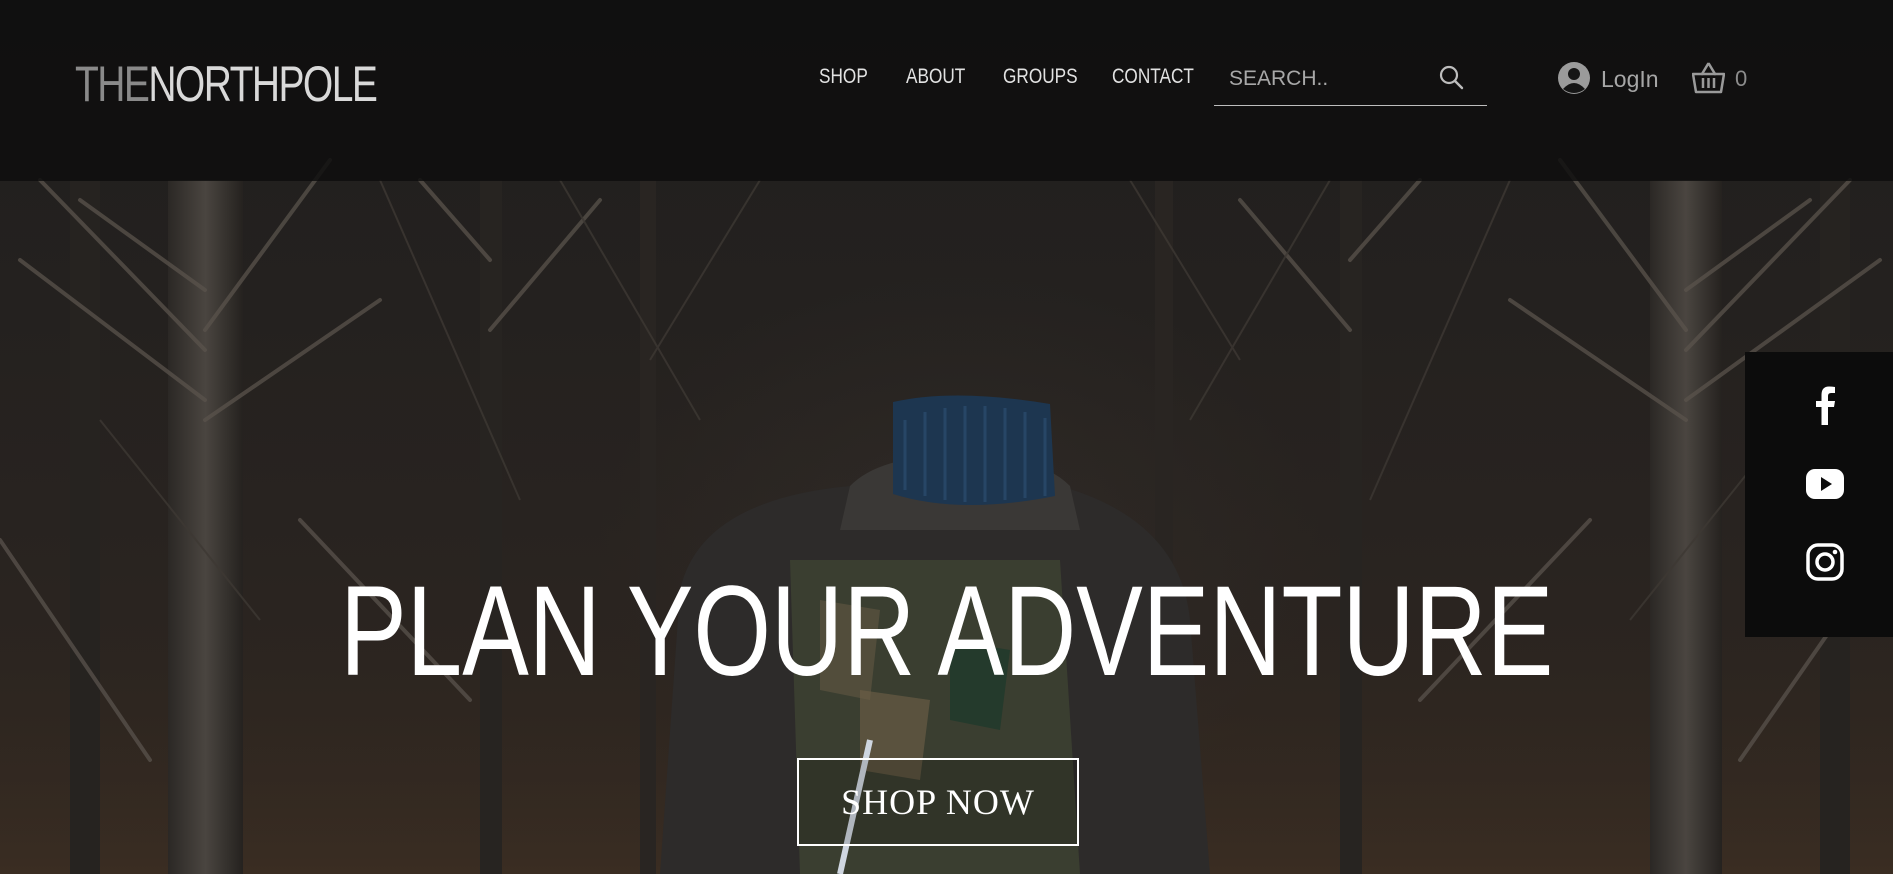 This screenshot has width=1893, height=874. I want to click on search-input, so click(1334, 79).